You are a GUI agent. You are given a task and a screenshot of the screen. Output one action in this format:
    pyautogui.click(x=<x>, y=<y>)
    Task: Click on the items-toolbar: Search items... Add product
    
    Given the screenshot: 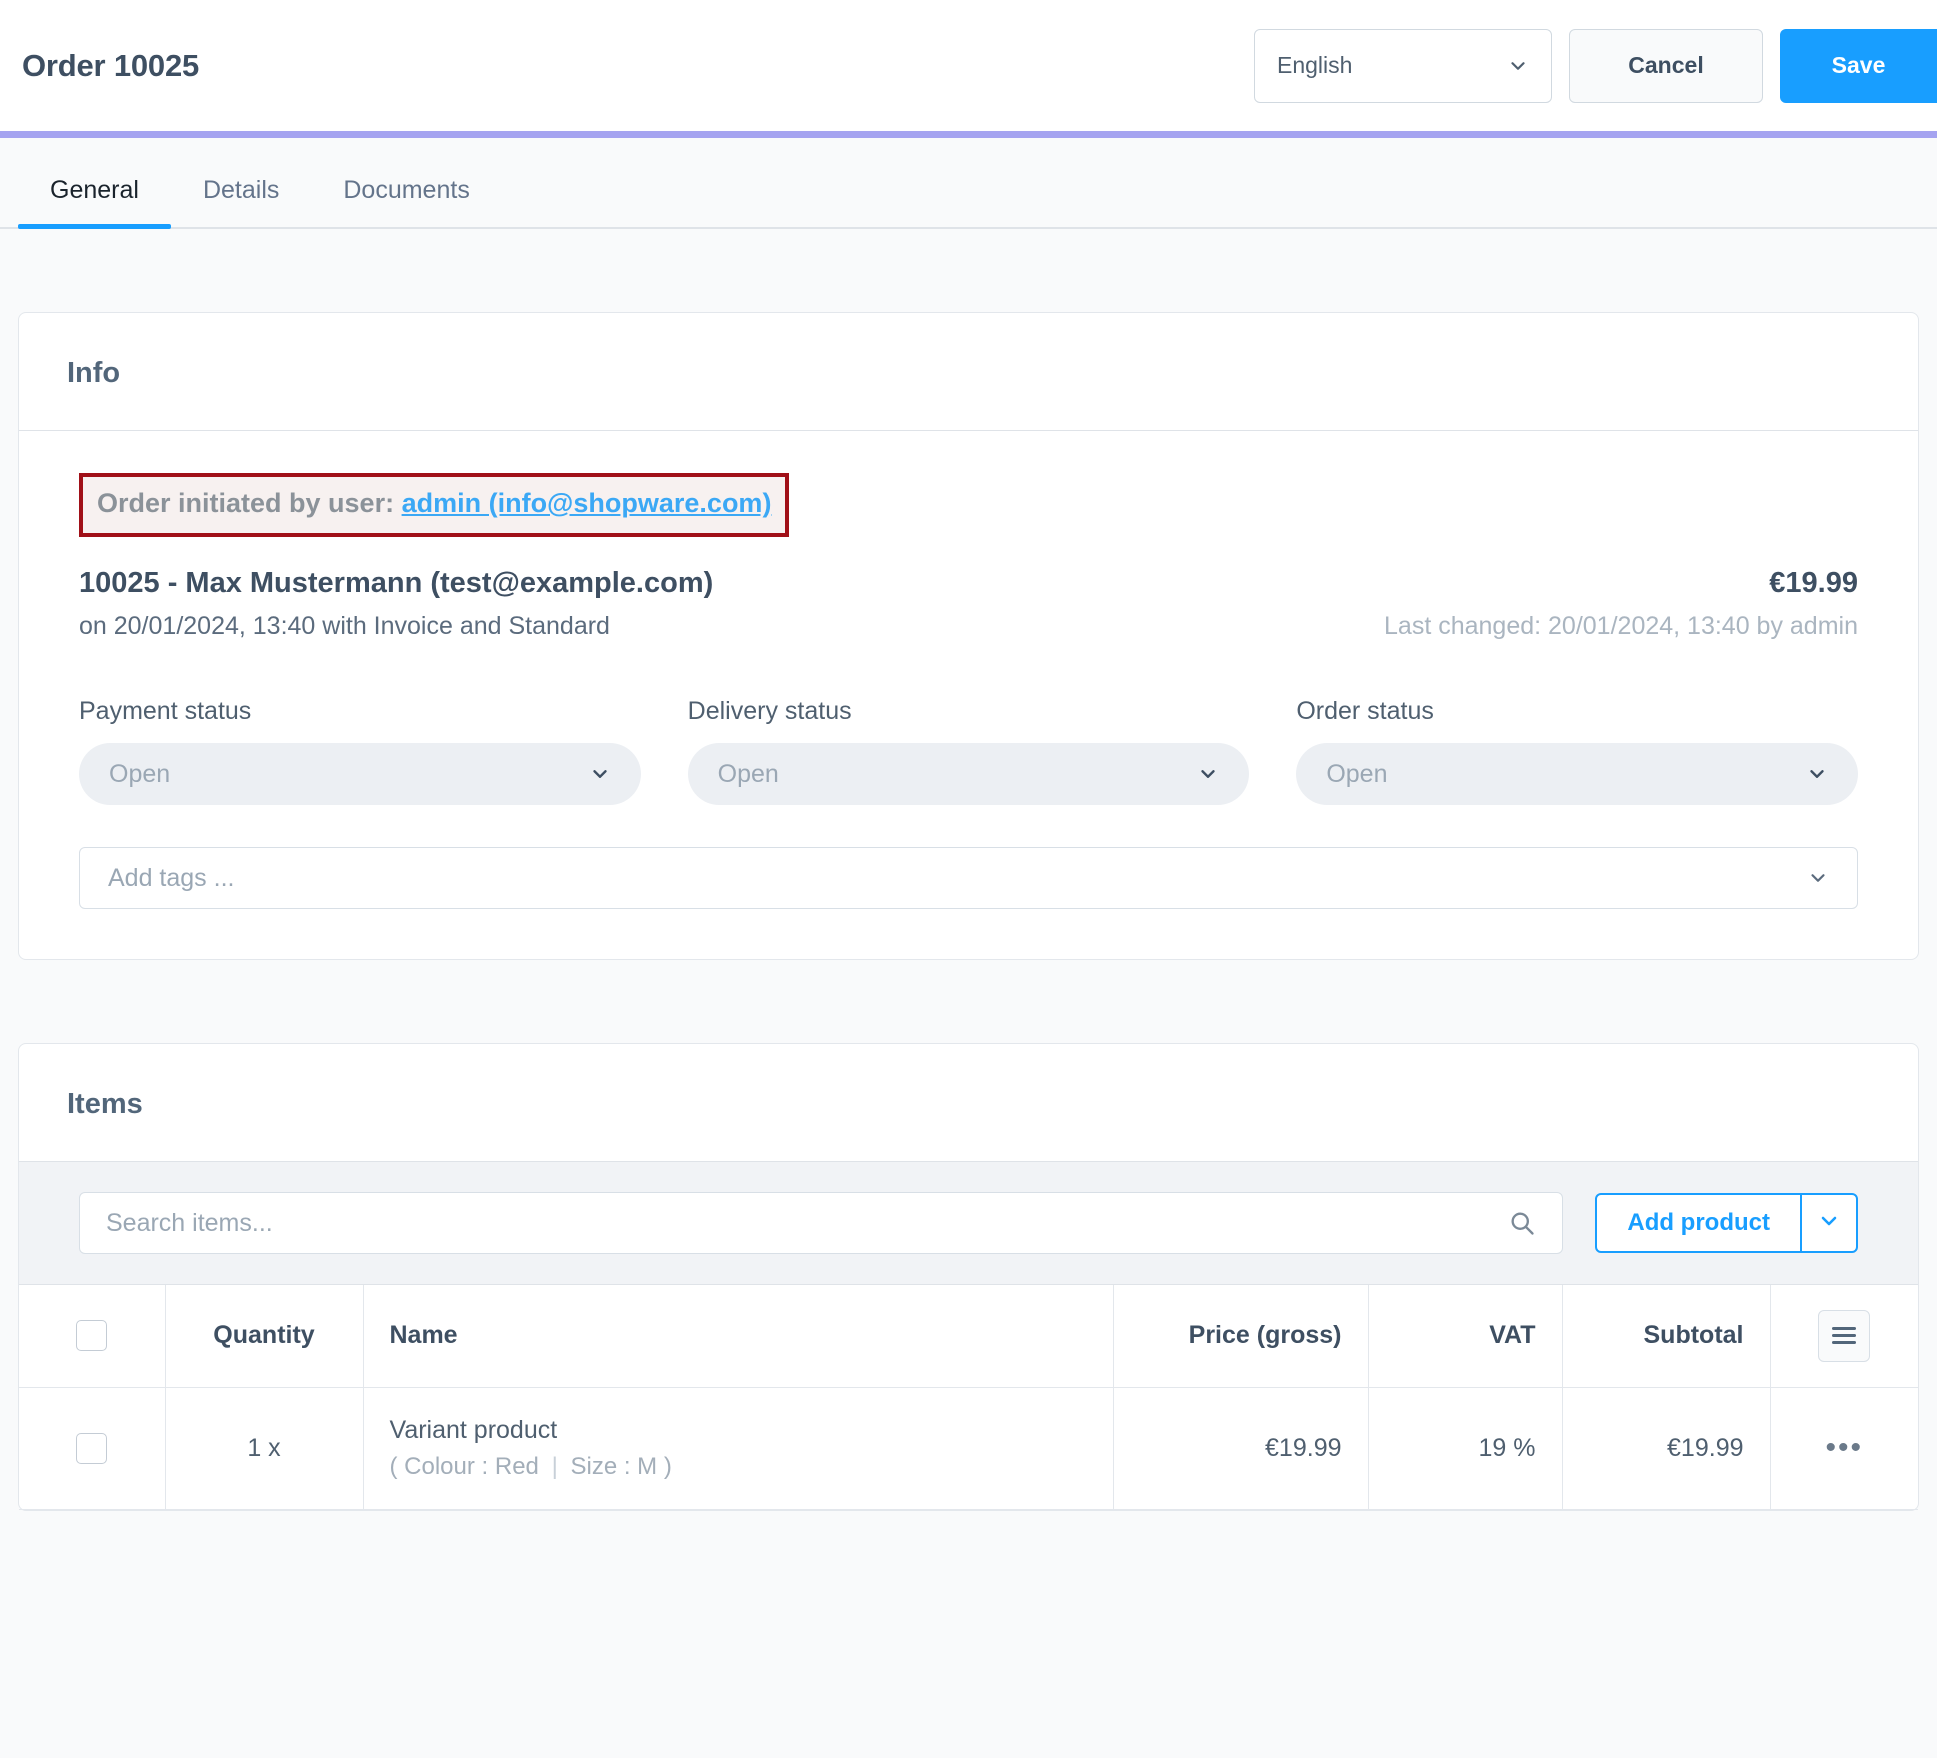 What is the action you would take?
    pyautogui.click(x=968, y=1223)
    